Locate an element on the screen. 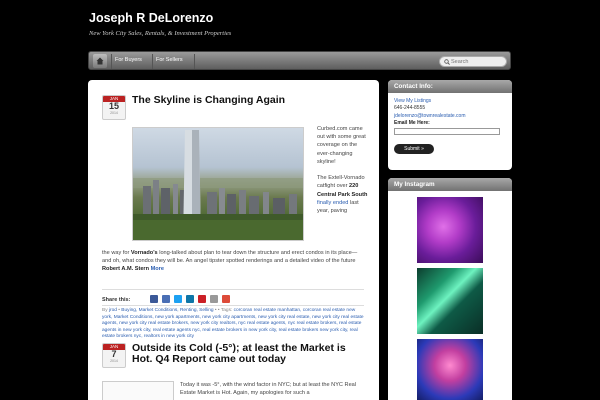 This screenshot has height=400, width=600. meta-author-link: jrod is located at coordinates (113, 310).